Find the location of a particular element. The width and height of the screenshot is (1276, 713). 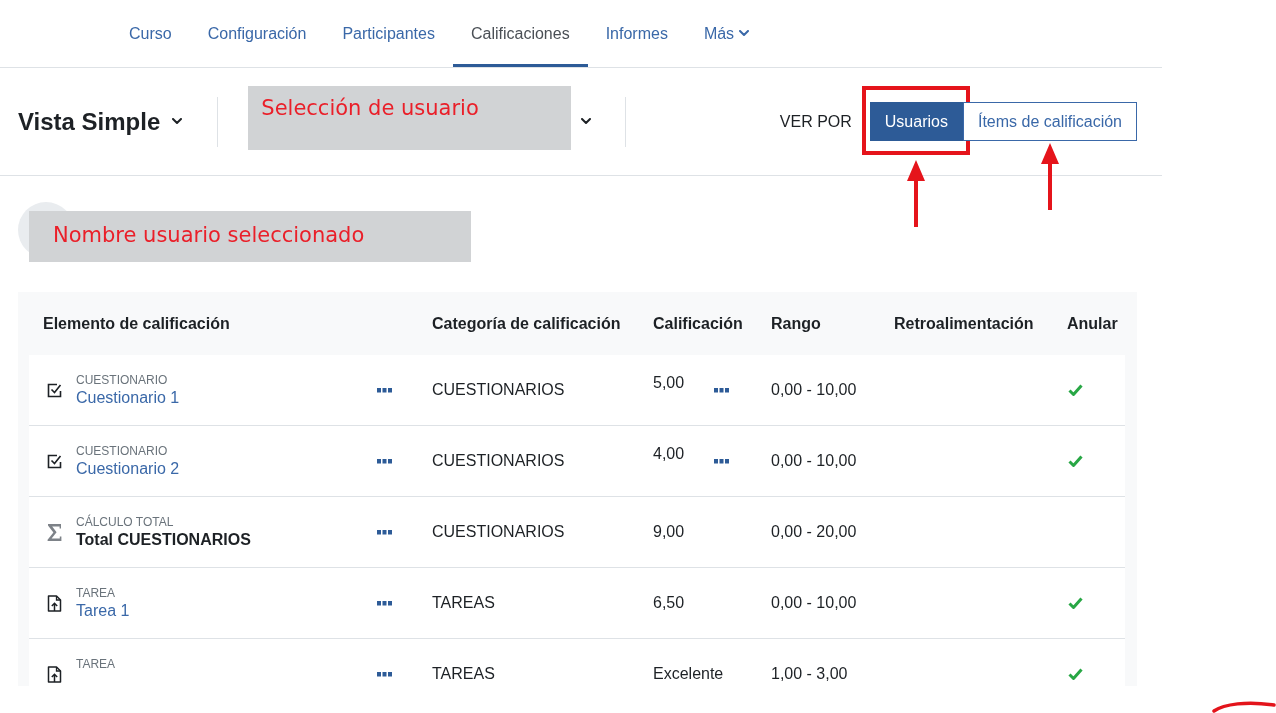

grade-item-link: Cuestionario 2 is located at coordinates (128, 469).